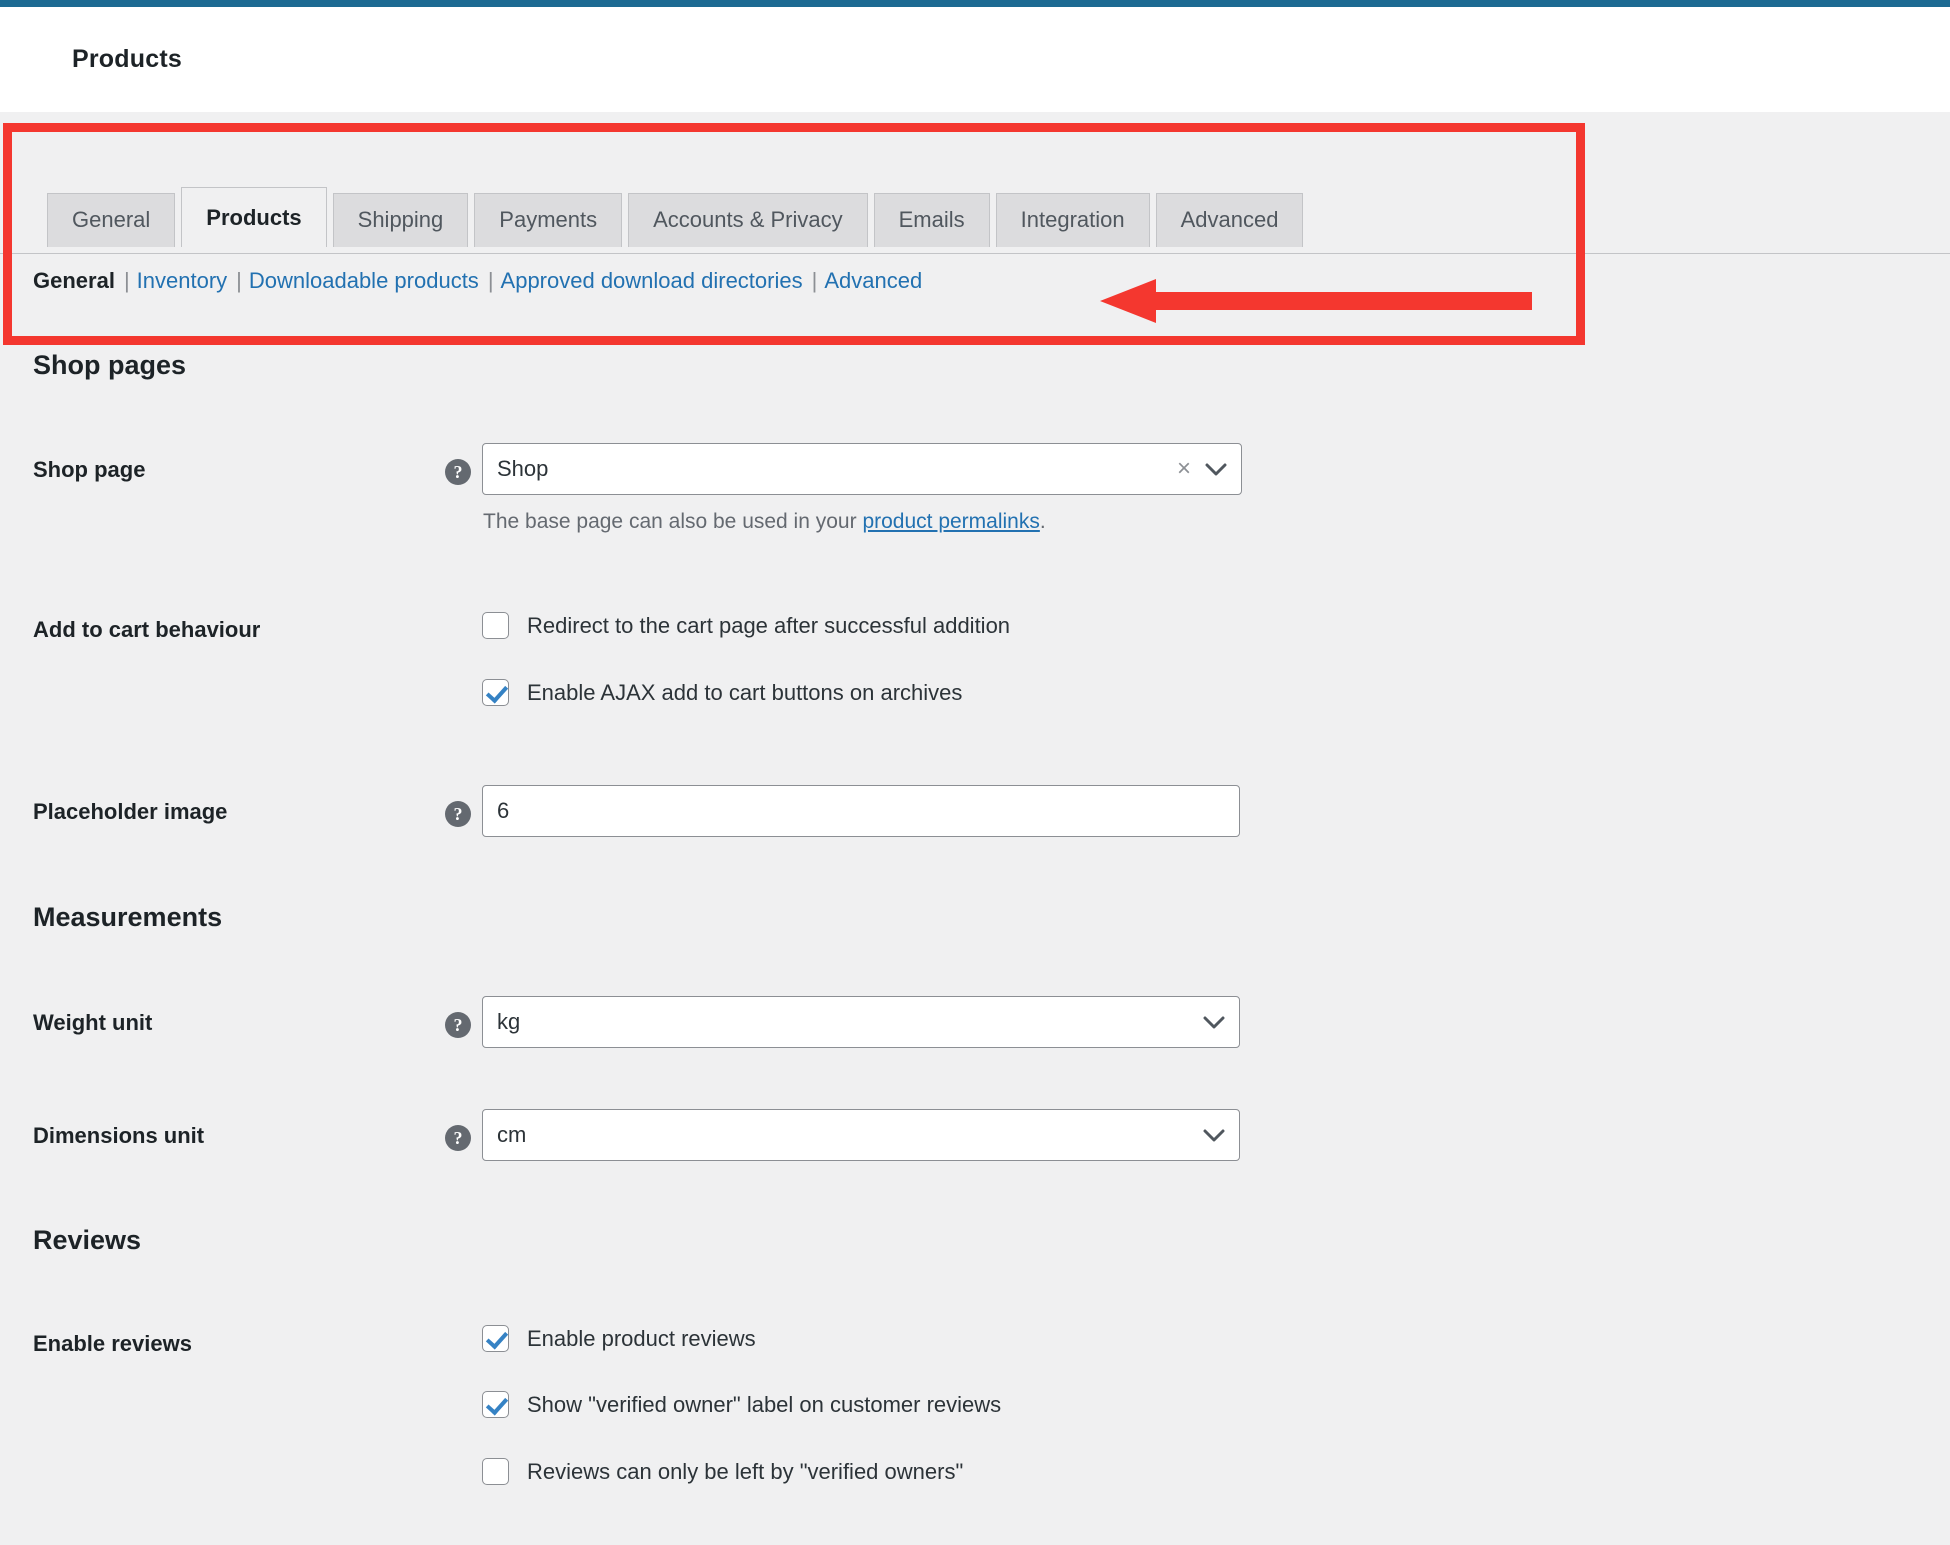 The width and height of the screenshot is (1950, 1545). I want to click on tab-products: Products, so click(254, 217).